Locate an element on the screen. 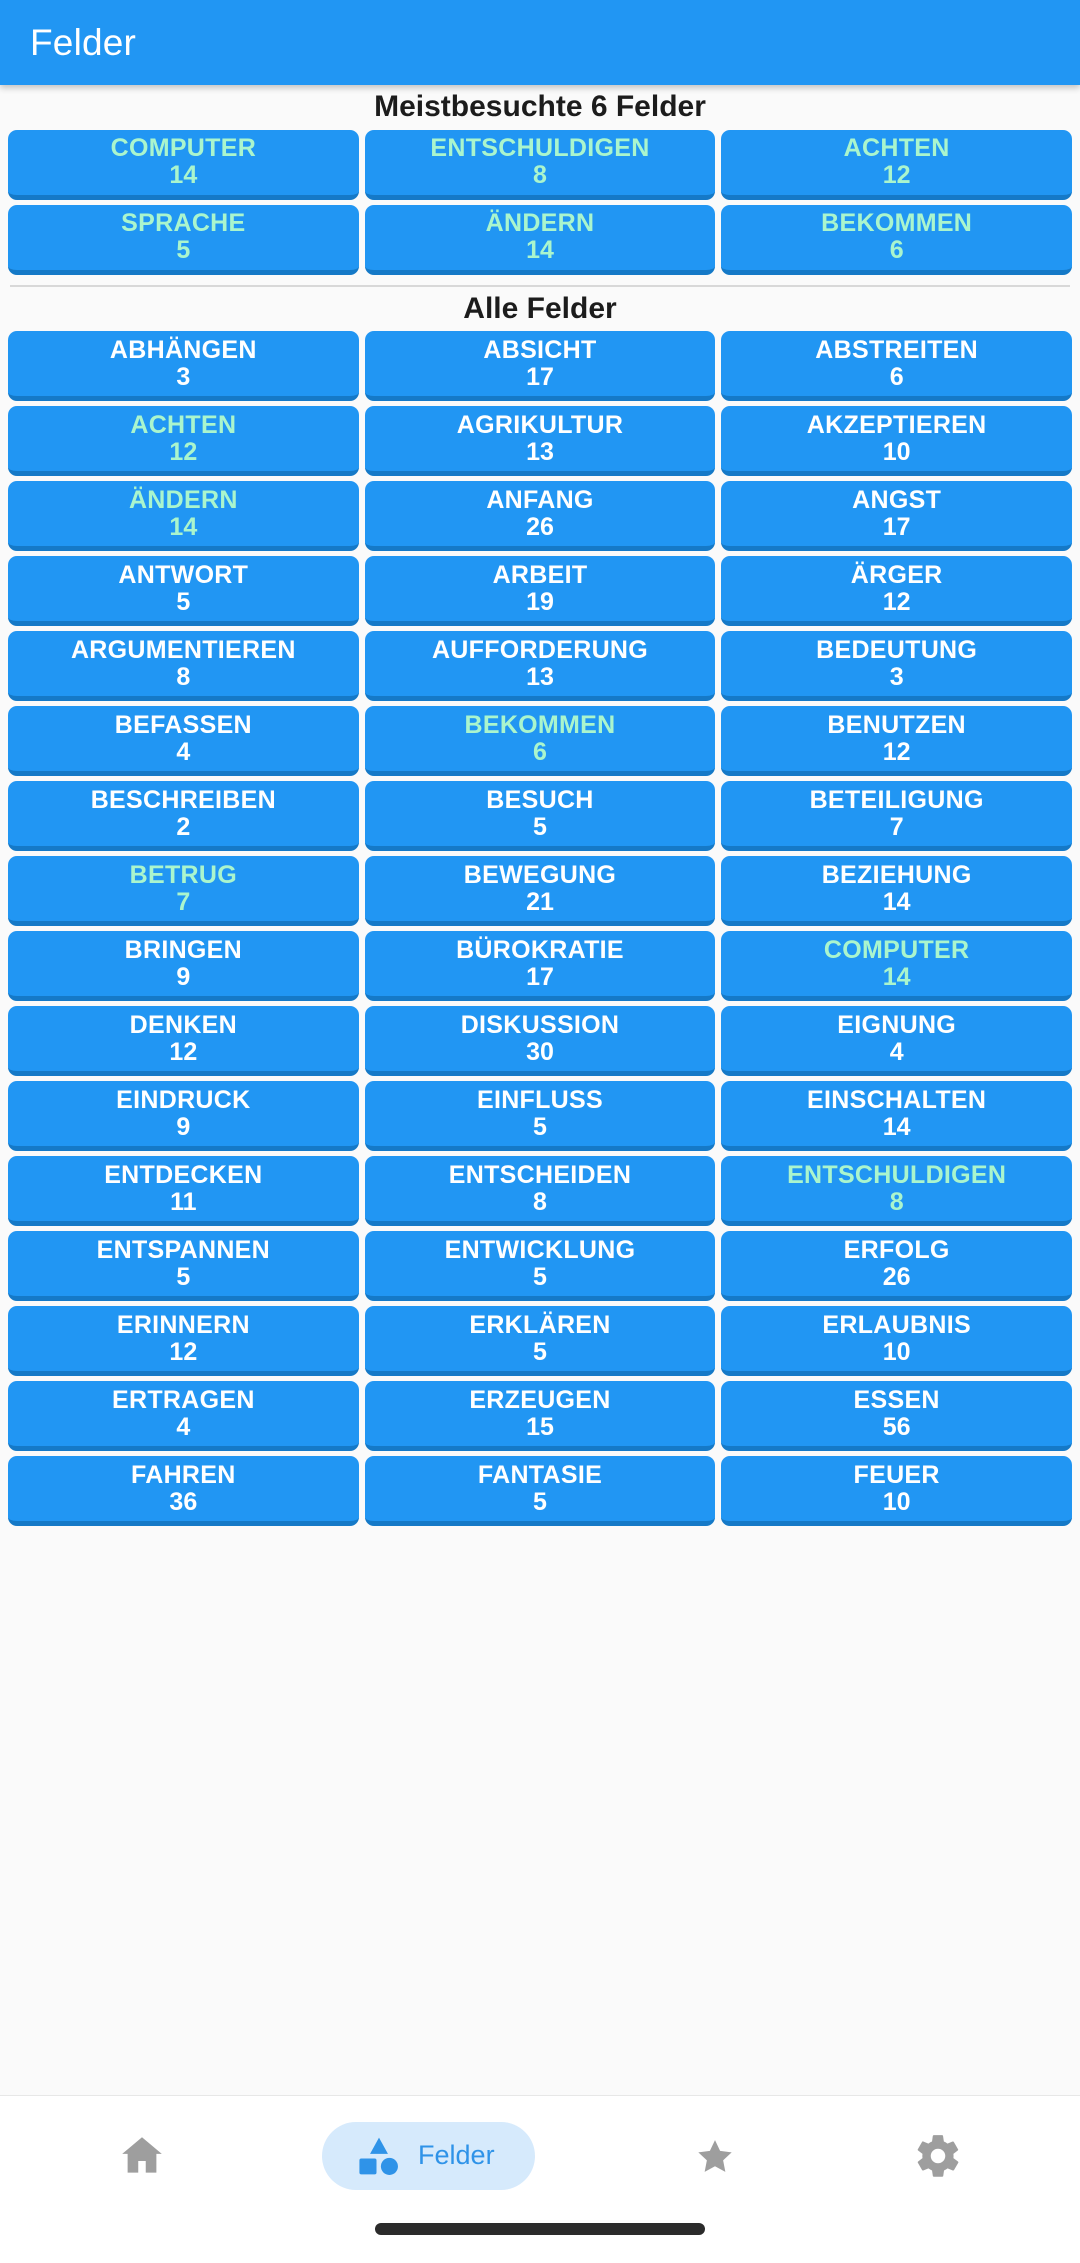  field-tile: DISKUSSION 30 is located at coordinates (540, 1041).